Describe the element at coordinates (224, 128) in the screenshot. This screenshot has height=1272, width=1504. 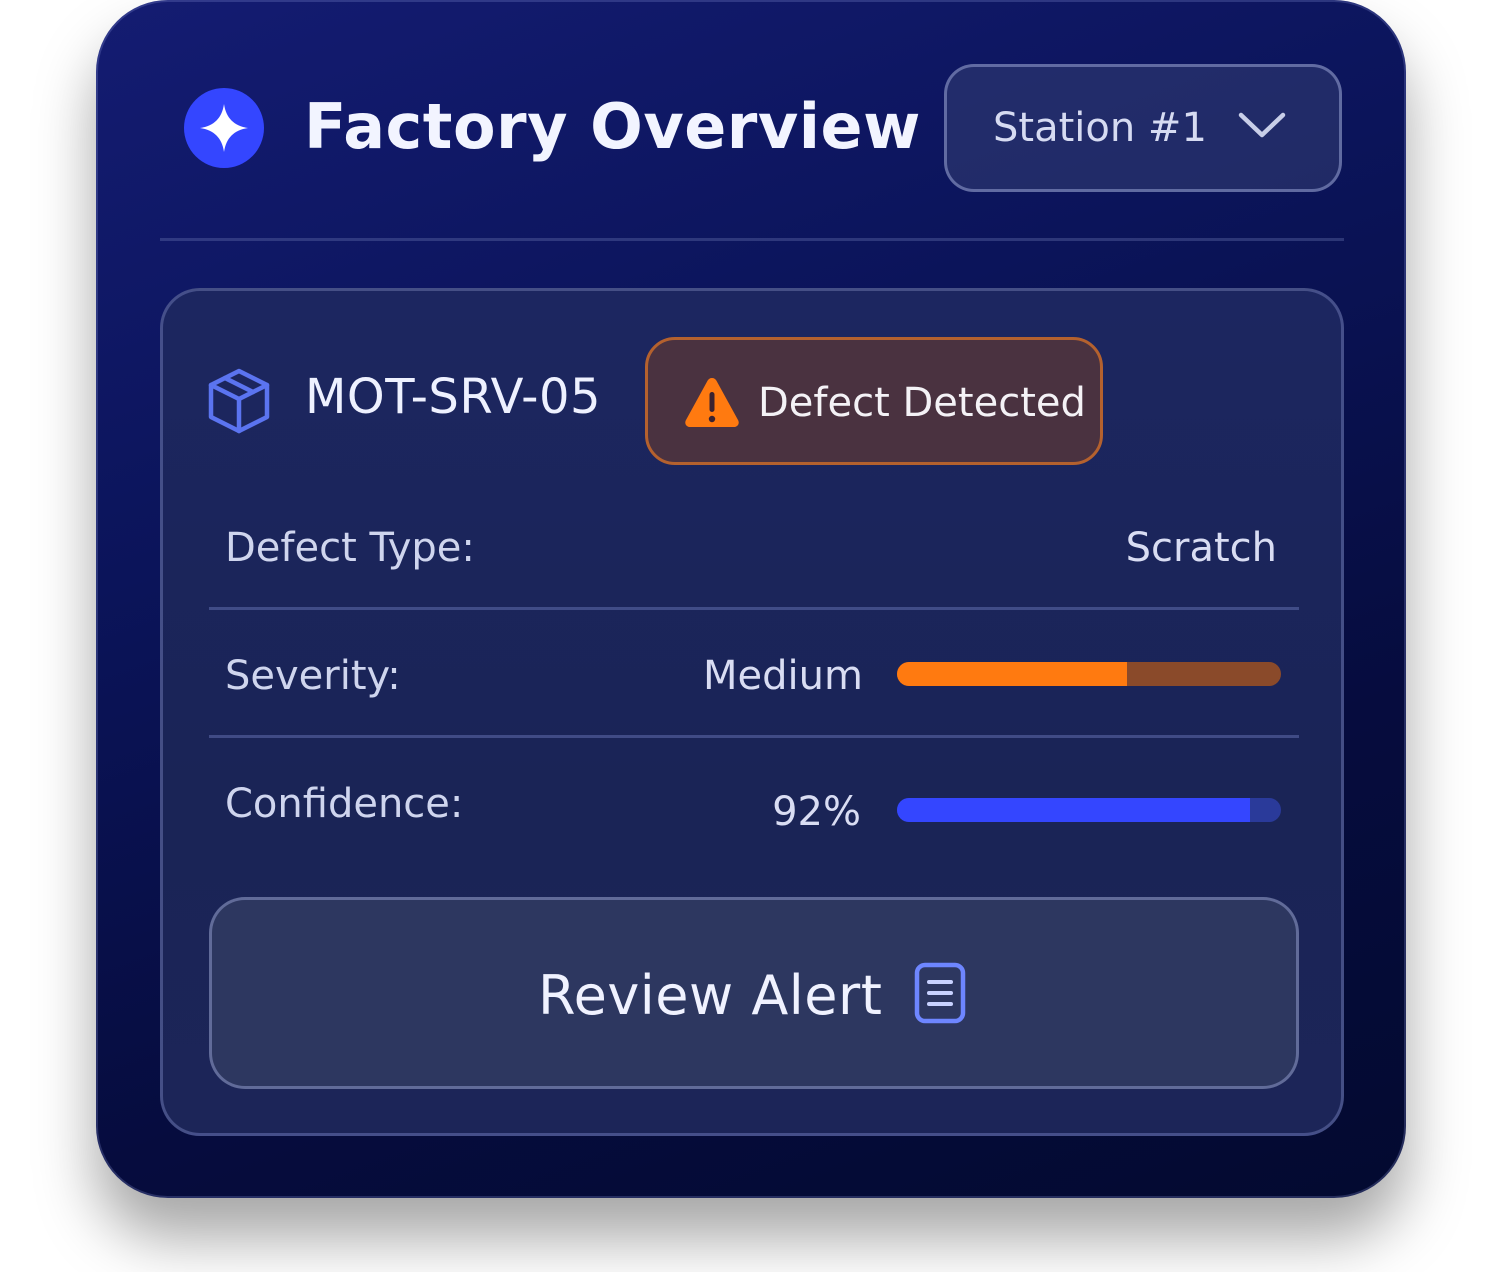
I see `sparkle-icon` at that location.